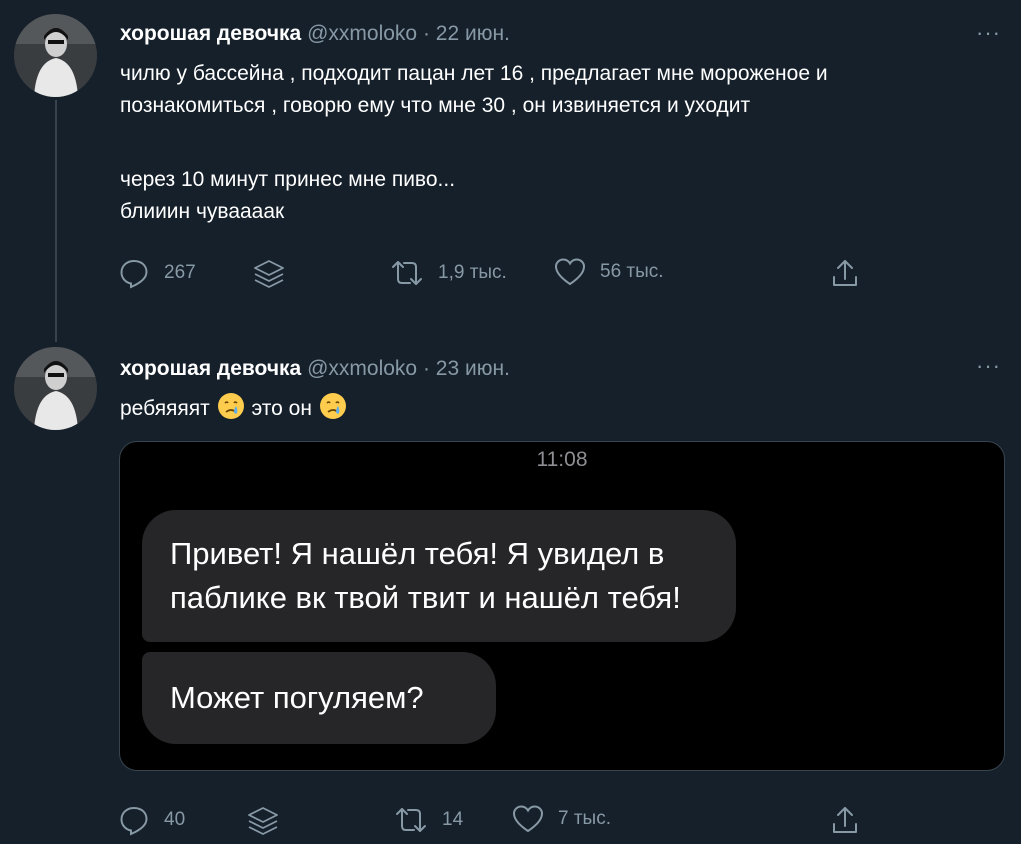  I want to click on retweet-button: 1,9 тыс., so click(448, 273).